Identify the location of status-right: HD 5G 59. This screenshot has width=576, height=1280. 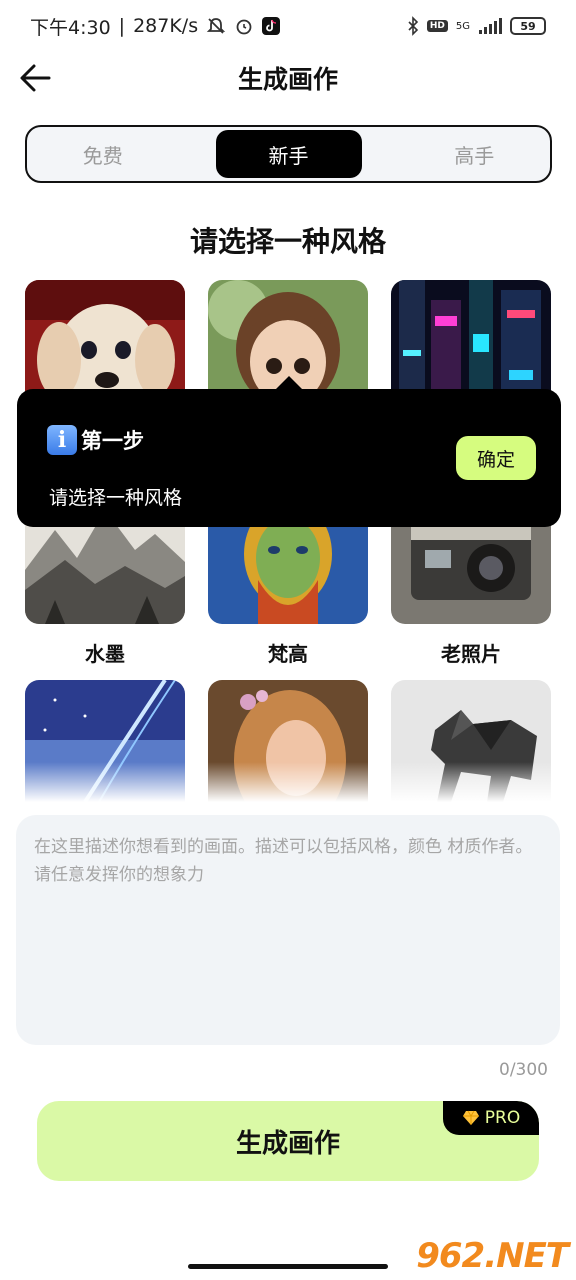
(476, 26).